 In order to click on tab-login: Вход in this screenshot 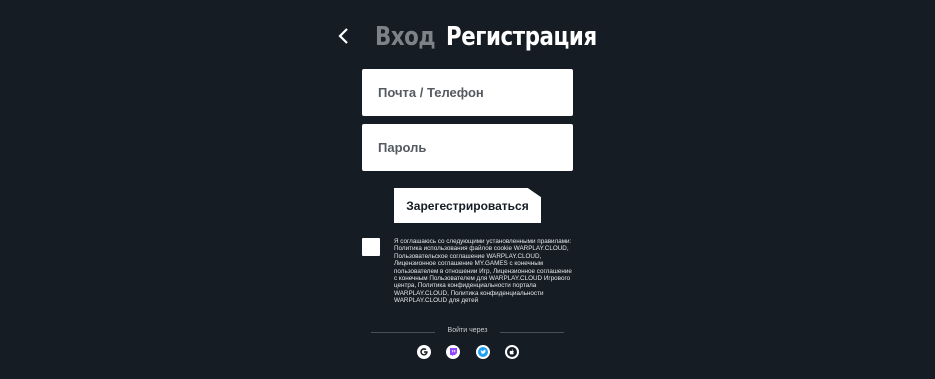, I will do `click(405, 37)`.